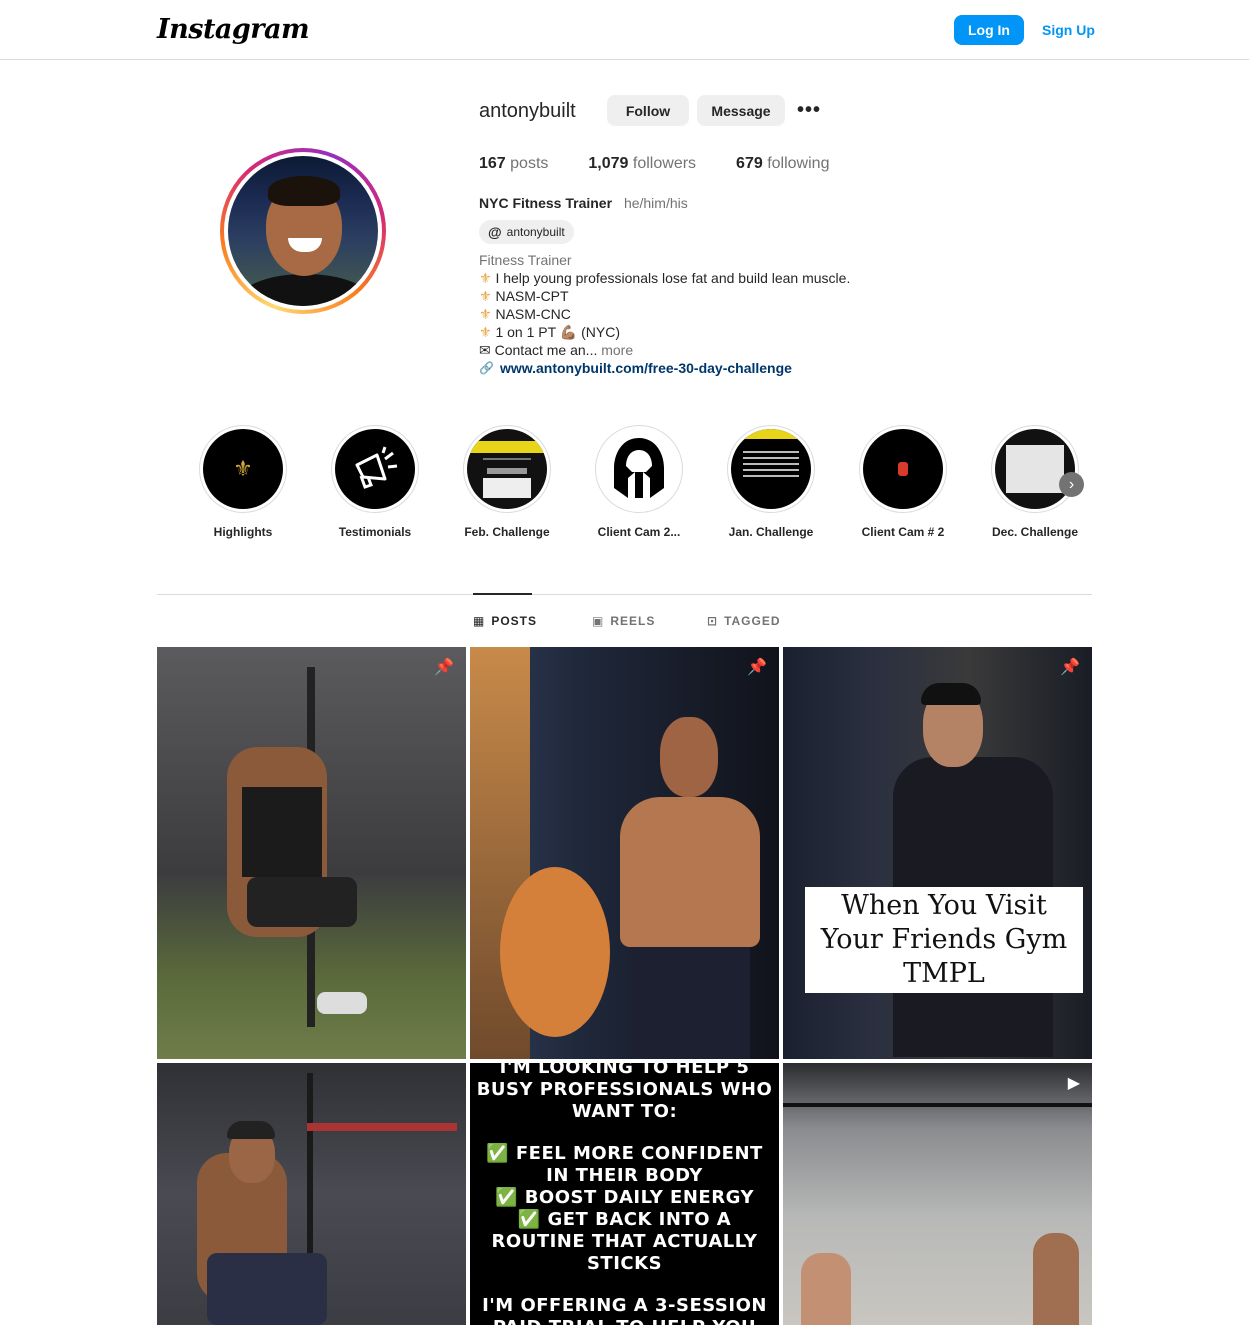 Image resolution: width=1249 pixels, height=1325 pixels. I want to click on envelope-icon: ✉, so click(485, 350).